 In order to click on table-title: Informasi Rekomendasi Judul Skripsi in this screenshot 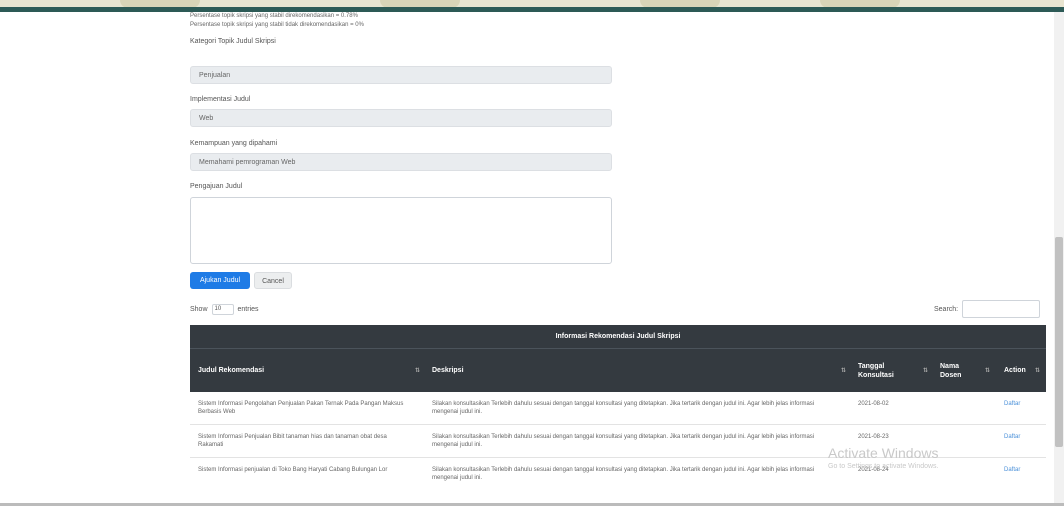, I will do `click(618, 337)`.